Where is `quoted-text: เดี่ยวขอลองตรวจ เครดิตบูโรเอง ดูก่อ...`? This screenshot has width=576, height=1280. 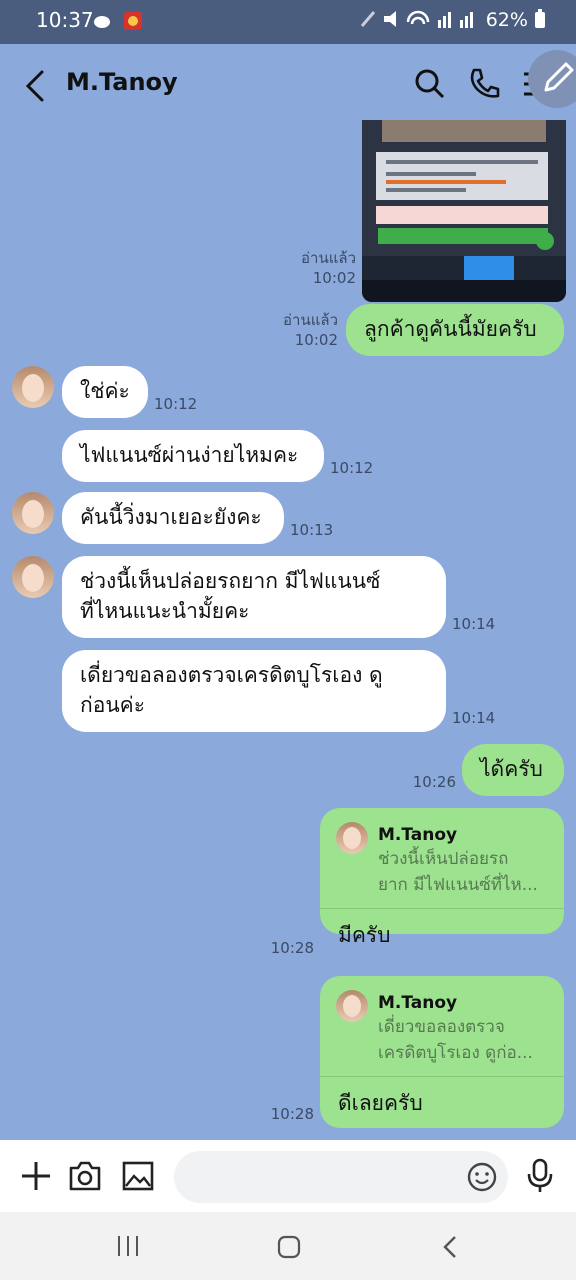
quoted-text: เดี่ยวขอลองตรวจ เครดิตบูโรเอง ดูก่อ... is located at coordinates (463, 1040).